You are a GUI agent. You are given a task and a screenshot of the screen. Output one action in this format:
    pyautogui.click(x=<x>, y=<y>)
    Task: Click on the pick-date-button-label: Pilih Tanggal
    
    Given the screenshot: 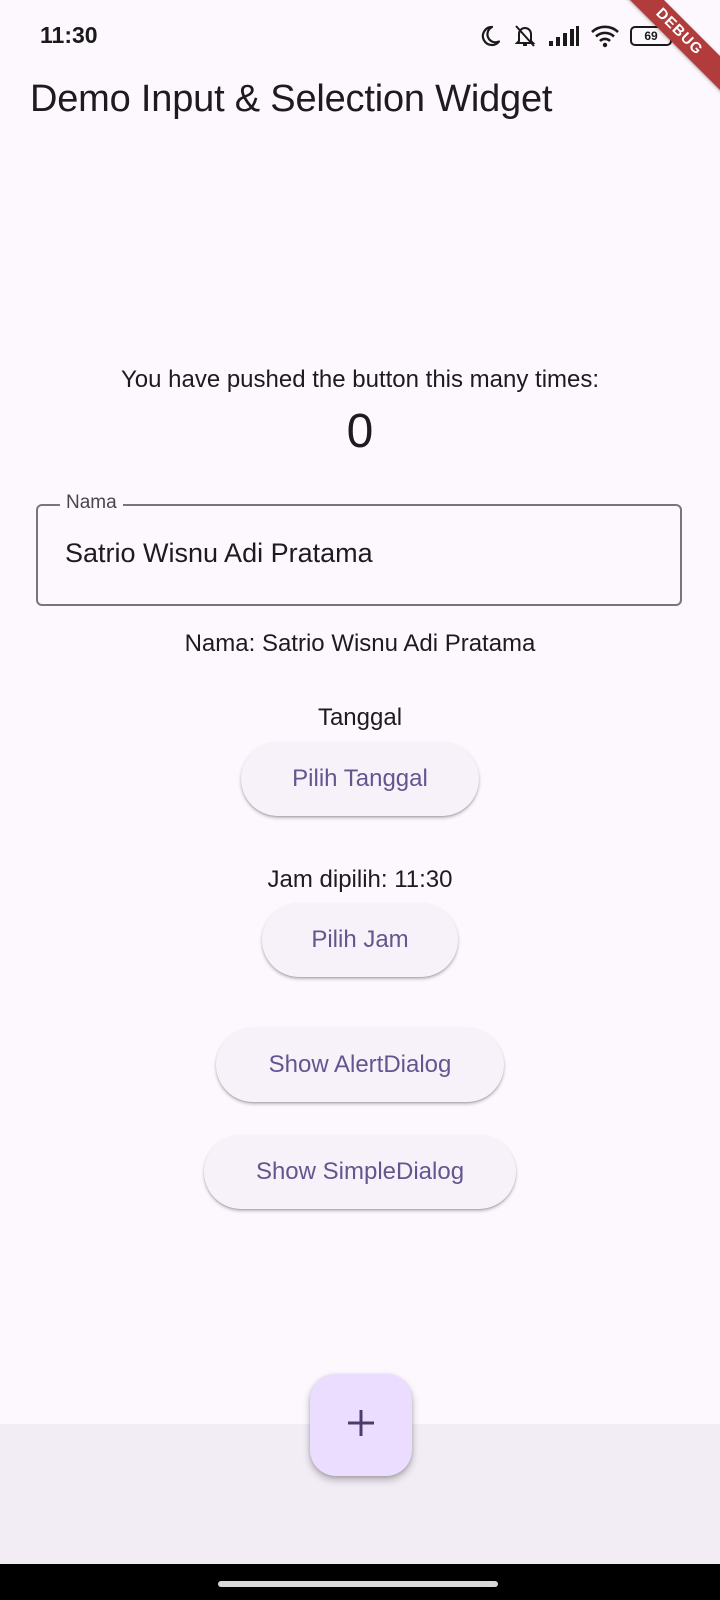 What is the action you would take?
    pyautogui.click(x=360, y=778)
    